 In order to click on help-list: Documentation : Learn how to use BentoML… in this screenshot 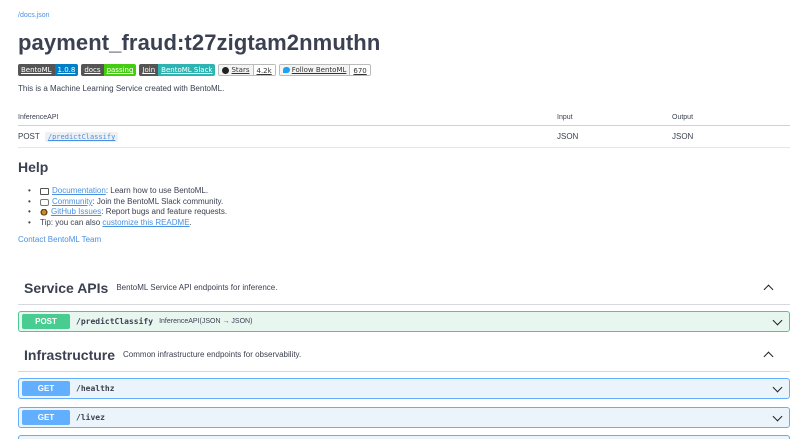, I will do `click(127, 207)`.